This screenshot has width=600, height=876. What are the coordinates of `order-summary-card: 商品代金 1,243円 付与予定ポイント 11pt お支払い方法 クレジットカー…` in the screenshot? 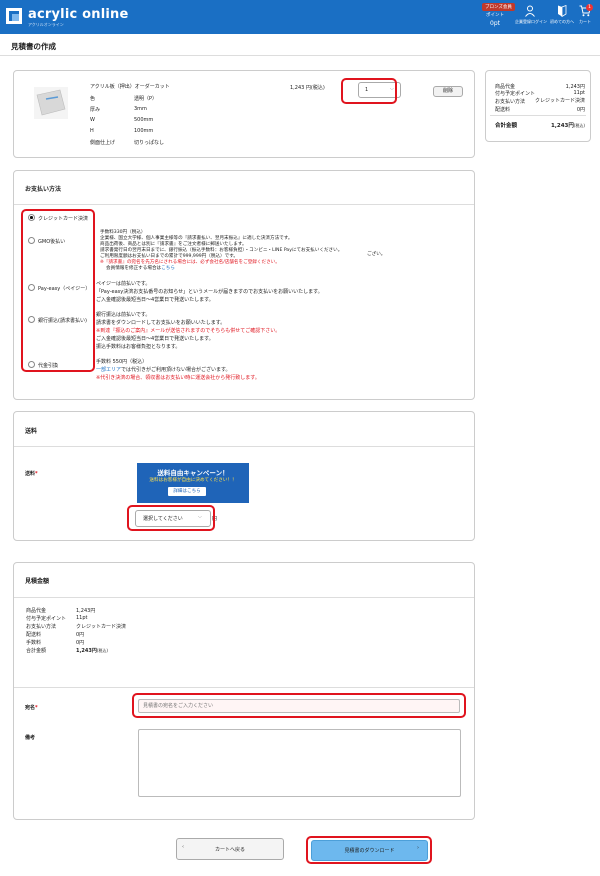 It's located at (538, 106).